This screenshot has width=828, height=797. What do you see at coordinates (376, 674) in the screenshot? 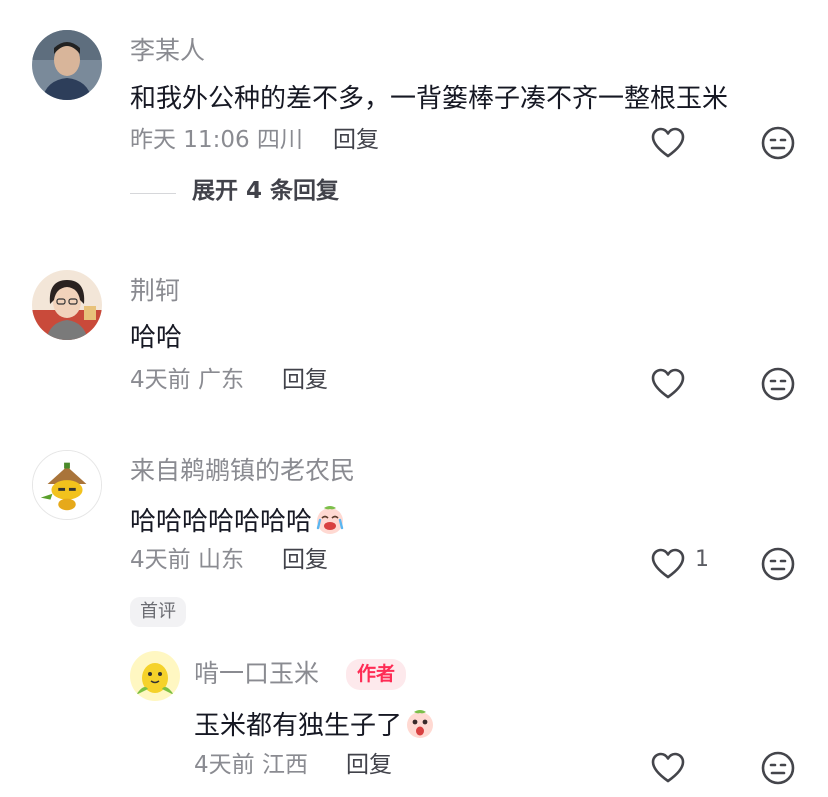
I see `author-badge: 作者` at bounding box center [376, 674].